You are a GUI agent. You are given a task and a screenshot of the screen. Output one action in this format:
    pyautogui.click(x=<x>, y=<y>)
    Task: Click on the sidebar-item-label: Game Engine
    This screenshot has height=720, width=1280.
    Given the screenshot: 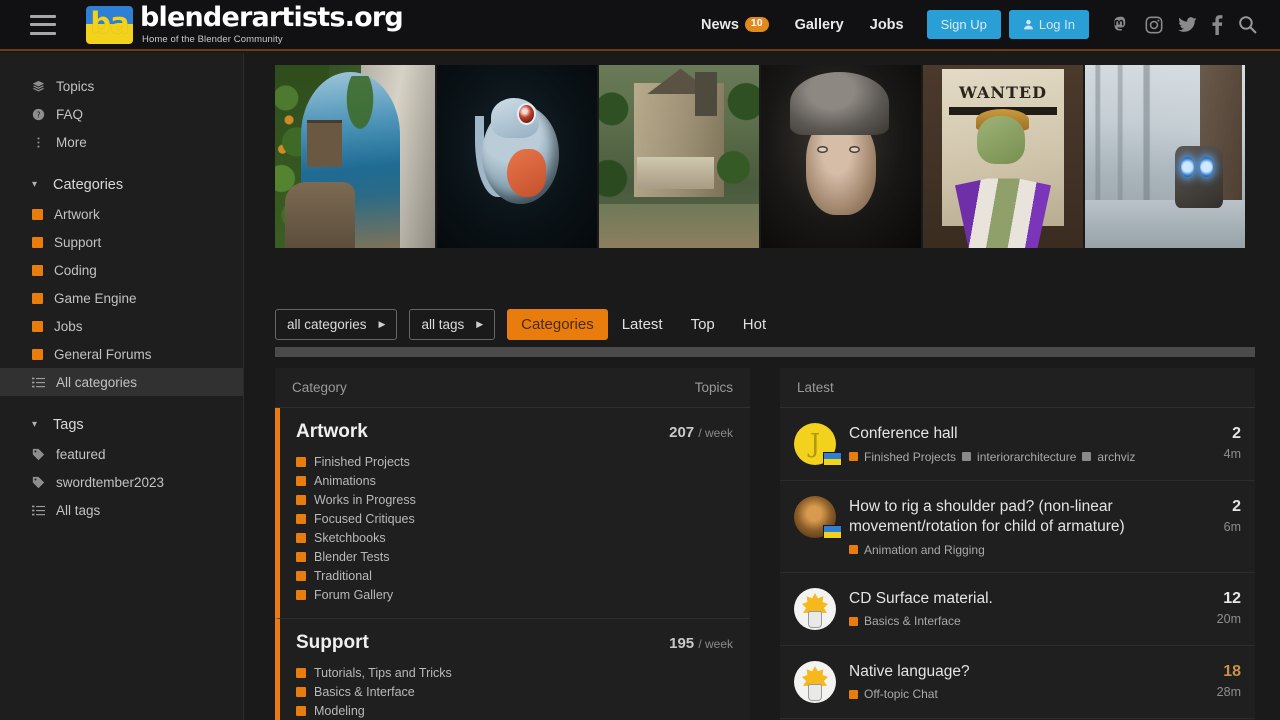 What is the action you would take?
    pyautogui.click(x=95, y=298)
    